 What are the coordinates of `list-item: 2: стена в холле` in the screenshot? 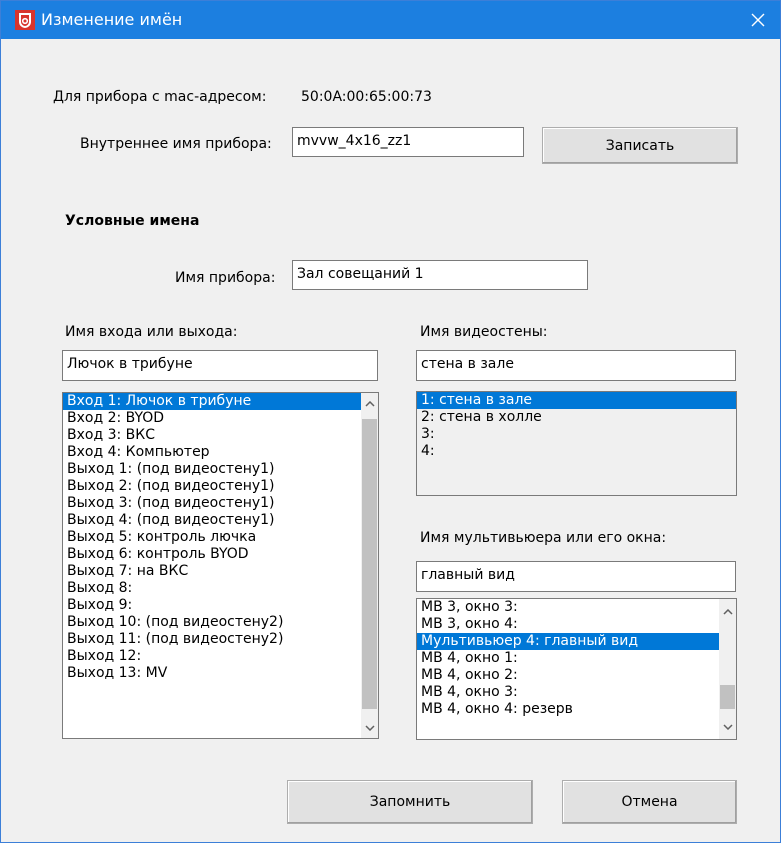 It's located at (576, 417).